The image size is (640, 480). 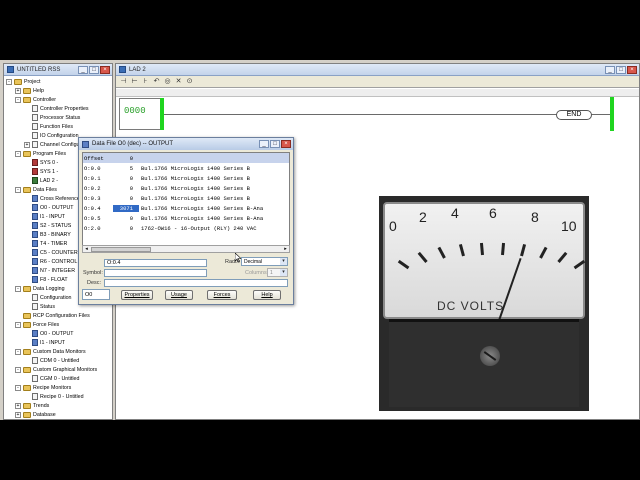 I want to click on tree-item-label: T4 - TIMER, so click(x=54, y=243).